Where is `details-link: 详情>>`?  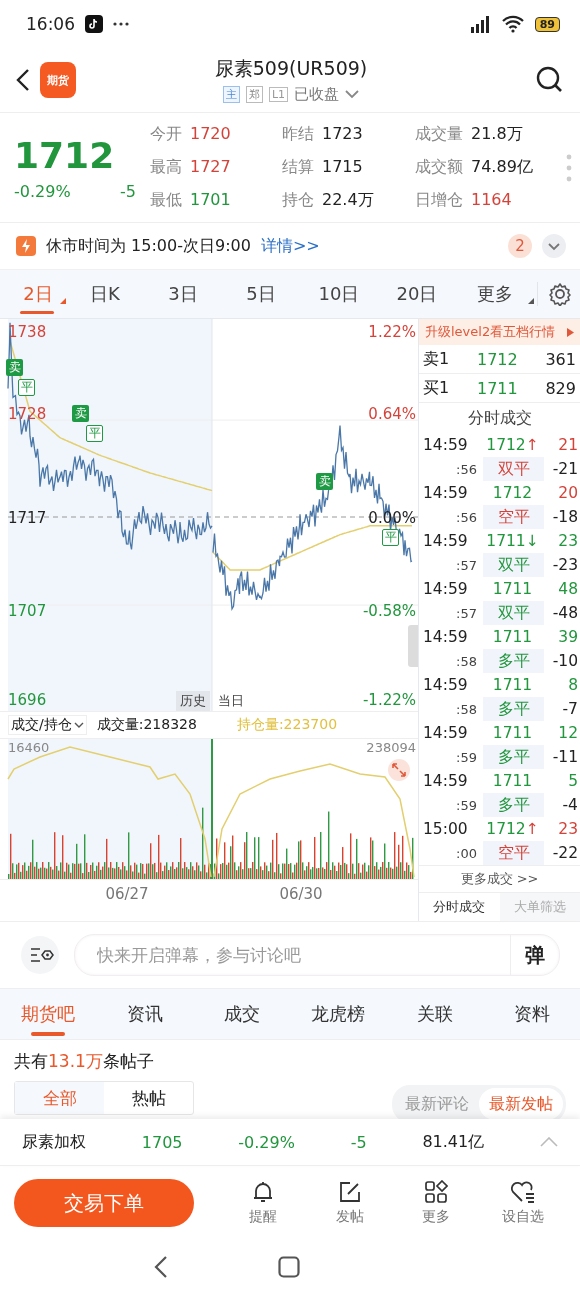
details-link: 详情>> is located at coordinates (290, 246).